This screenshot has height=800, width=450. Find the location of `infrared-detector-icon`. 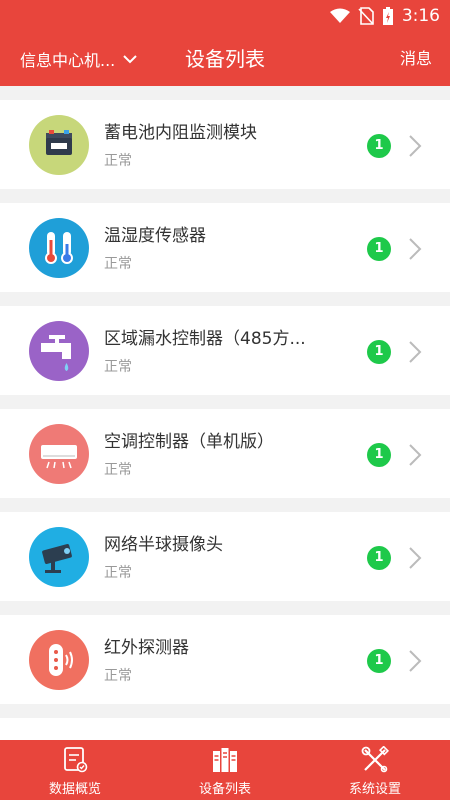

infrared-detector-icon is located at coordinates (59, 660).